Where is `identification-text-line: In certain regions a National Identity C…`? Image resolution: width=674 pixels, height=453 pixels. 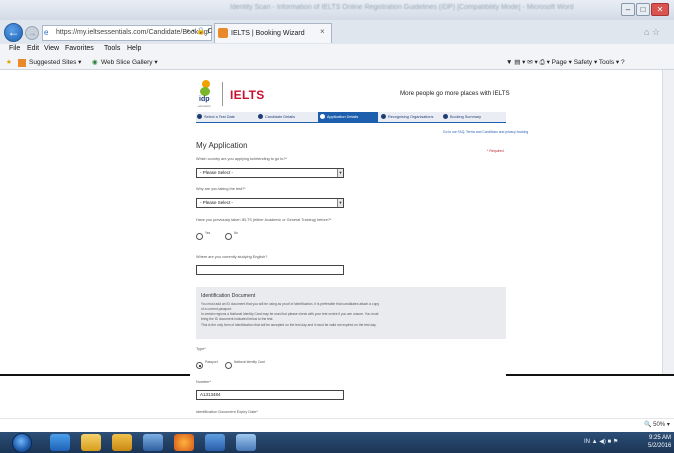 identification-text-line: In certain regions a National Identity C… is located at coordinates (290, 314).